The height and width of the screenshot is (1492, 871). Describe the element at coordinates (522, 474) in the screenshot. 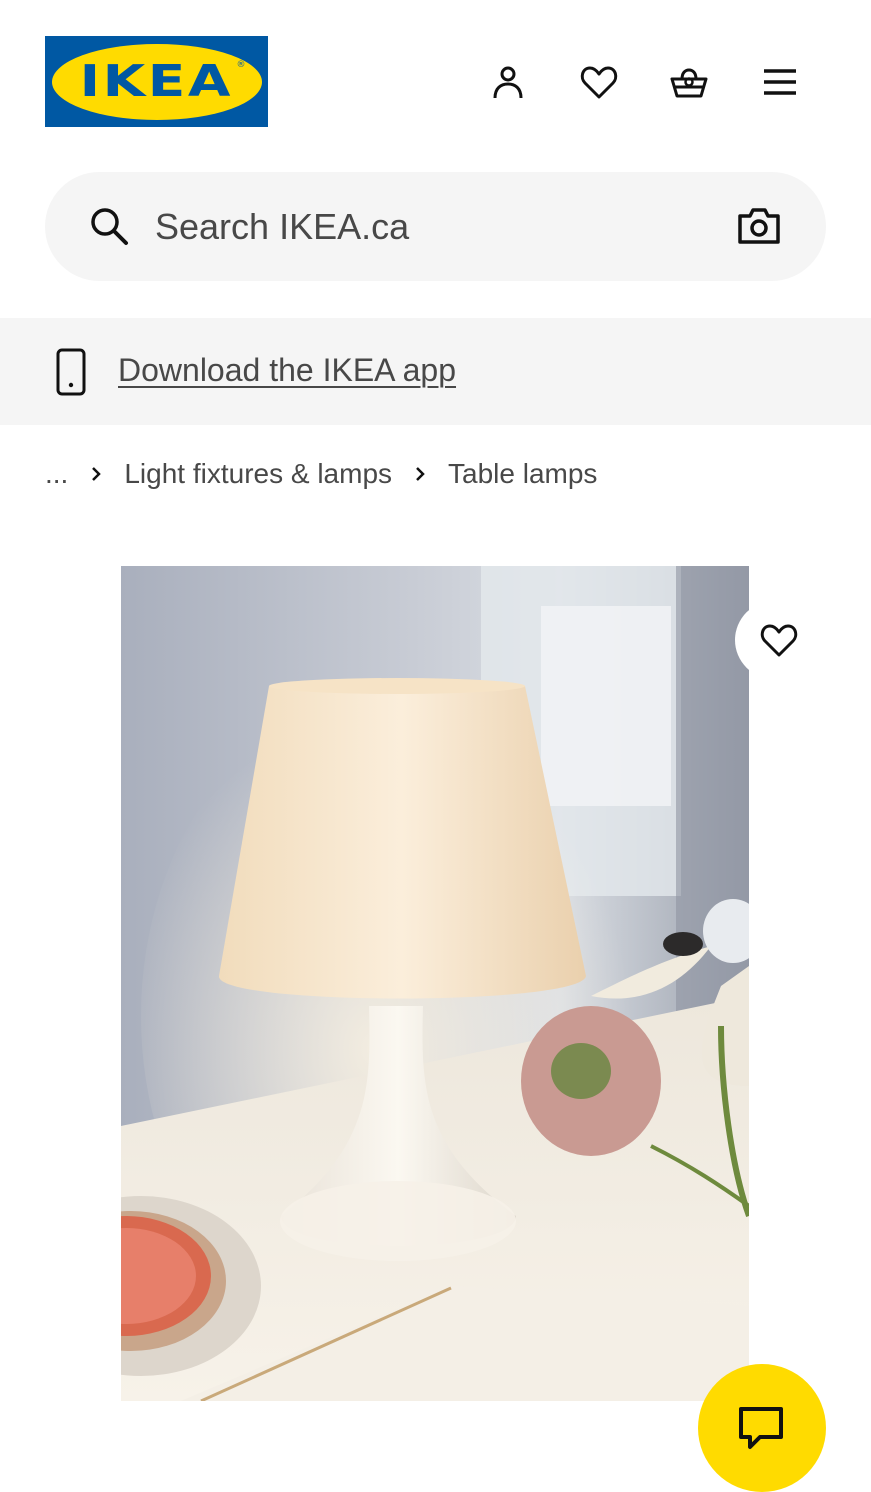

I see `breadcrumb-table-lamps: Table lamps` at that location.